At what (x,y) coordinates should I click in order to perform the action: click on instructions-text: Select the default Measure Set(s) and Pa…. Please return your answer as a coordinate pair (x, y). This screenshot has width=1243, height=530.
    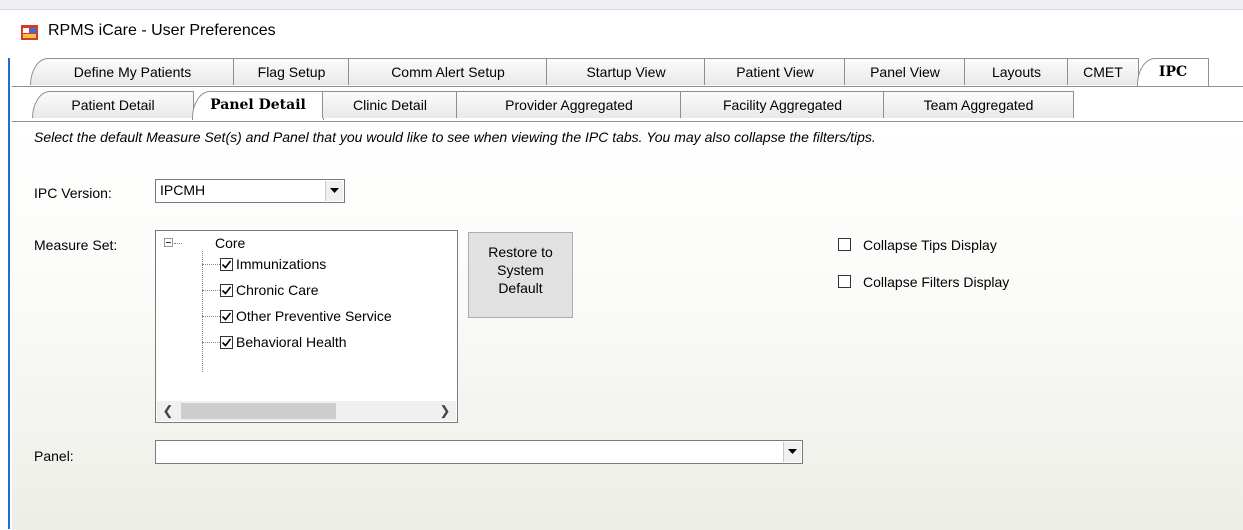
    Looking at the image, I should click on (455, 137).